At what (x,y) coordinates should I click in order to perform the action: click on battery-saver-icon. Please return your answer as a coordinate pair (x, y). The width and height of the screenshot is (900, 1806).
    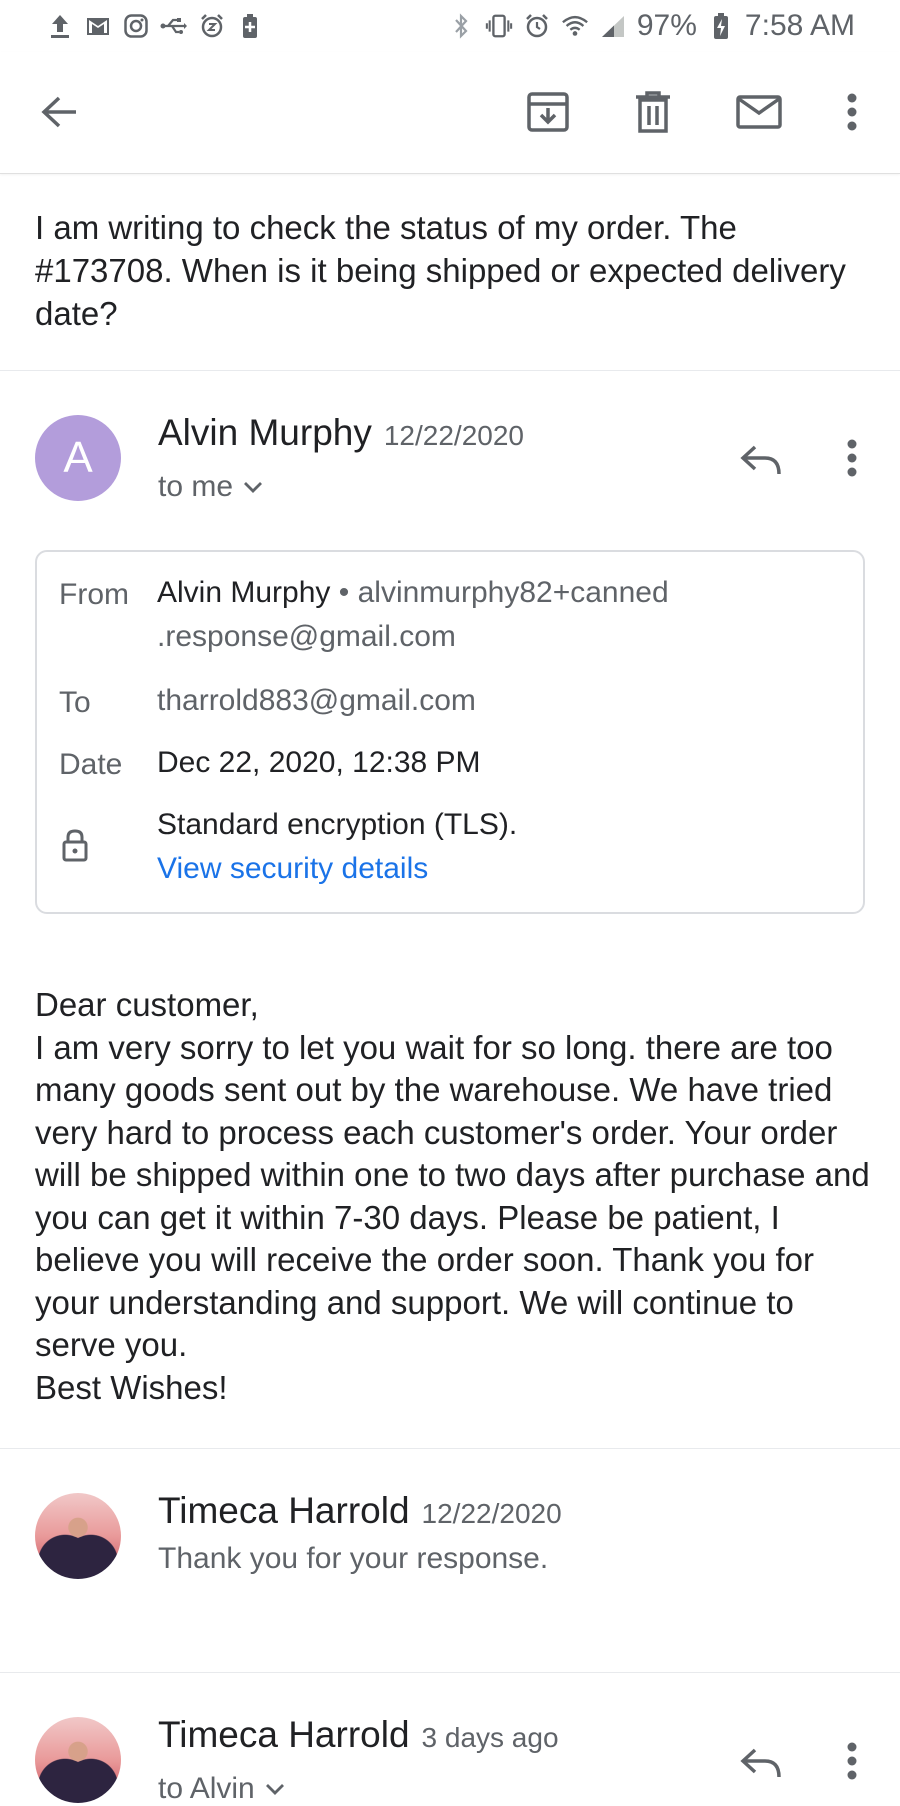
    Looking at the image, I should click on (250, 26).